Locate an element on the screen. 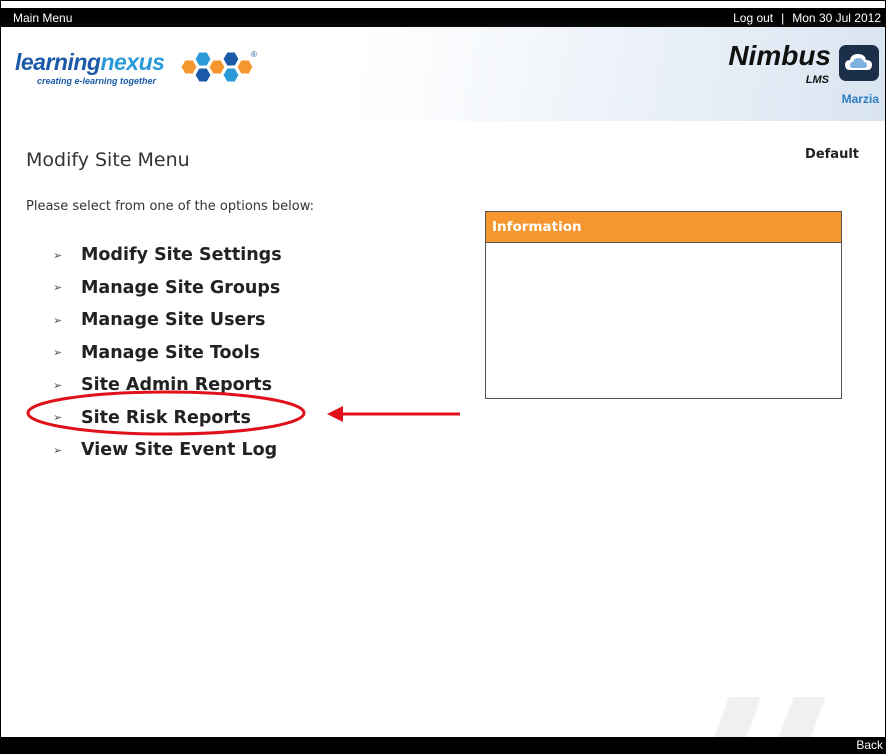 Image resolution: width=886 pixels, height=754 pixels. menu-item-label: Manage Site Tools is located at coordinates (170, 353).